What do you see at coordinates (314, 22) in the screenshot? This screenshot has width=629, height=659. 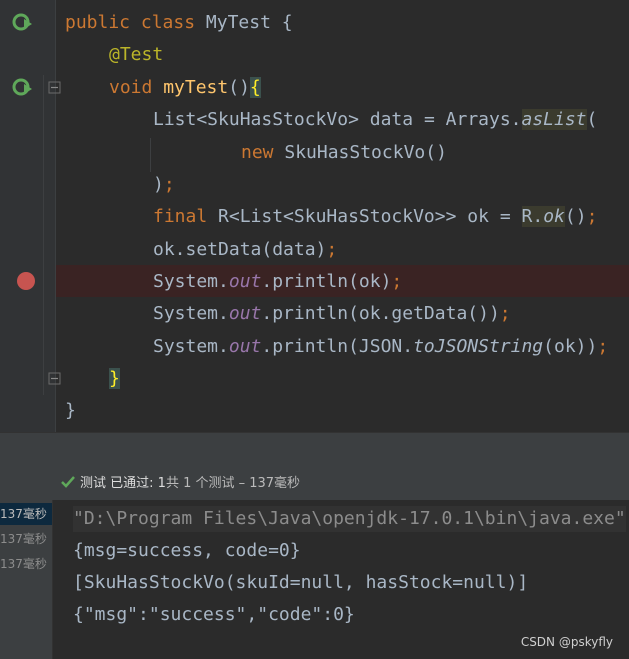 I see `code-line-1: public class MyTest {` at bounding box center [314, 22].